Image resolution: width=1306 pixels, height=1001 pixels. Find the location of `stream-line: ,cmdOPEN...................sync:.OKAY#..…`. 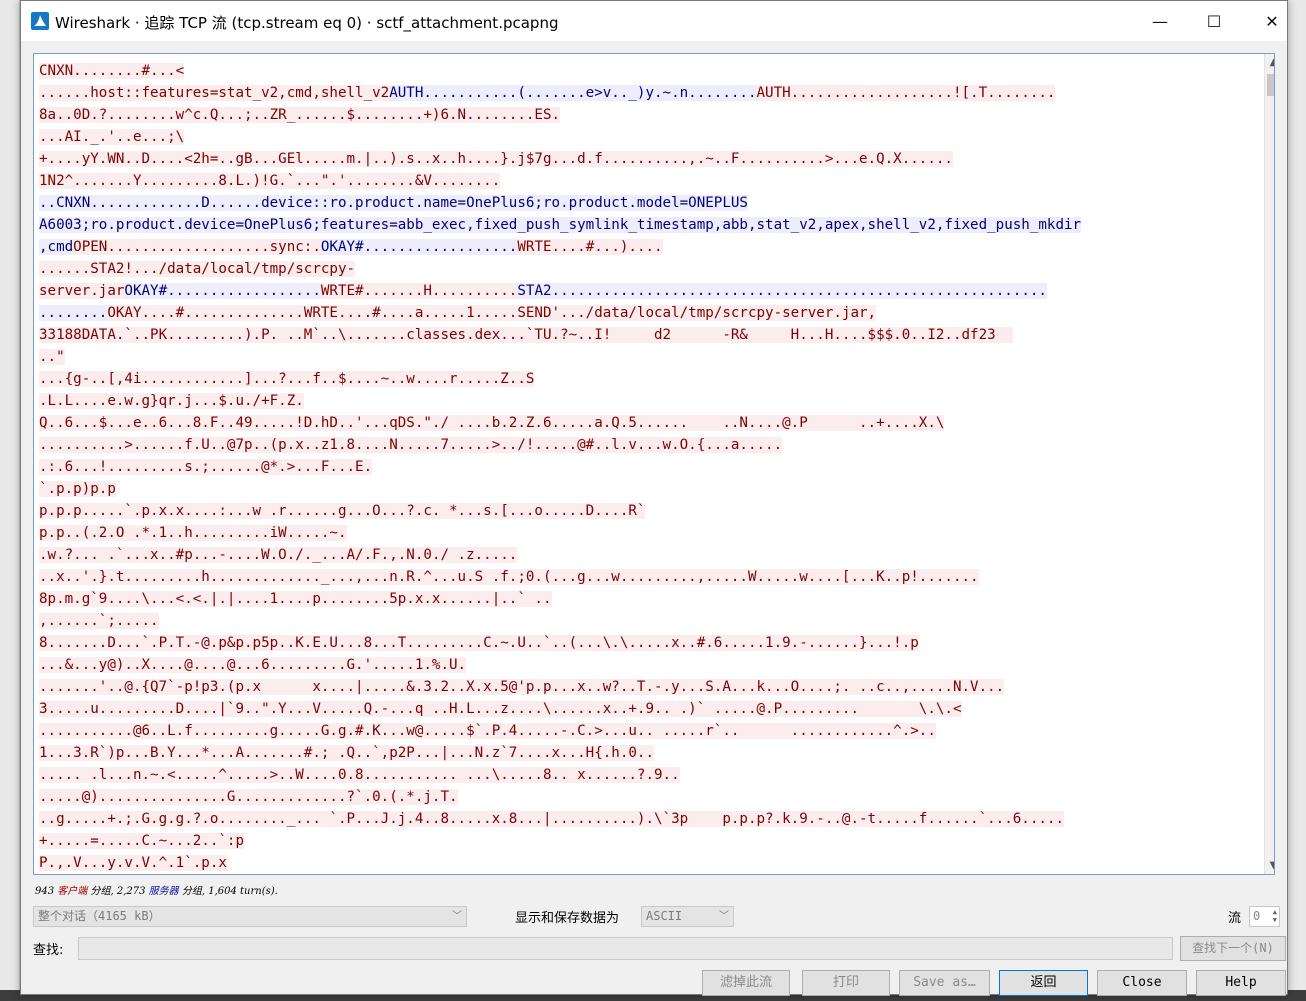

stream-line: ,cmdOPEN...................sync:.OKAY#..… is located at coordinates (649, 247).